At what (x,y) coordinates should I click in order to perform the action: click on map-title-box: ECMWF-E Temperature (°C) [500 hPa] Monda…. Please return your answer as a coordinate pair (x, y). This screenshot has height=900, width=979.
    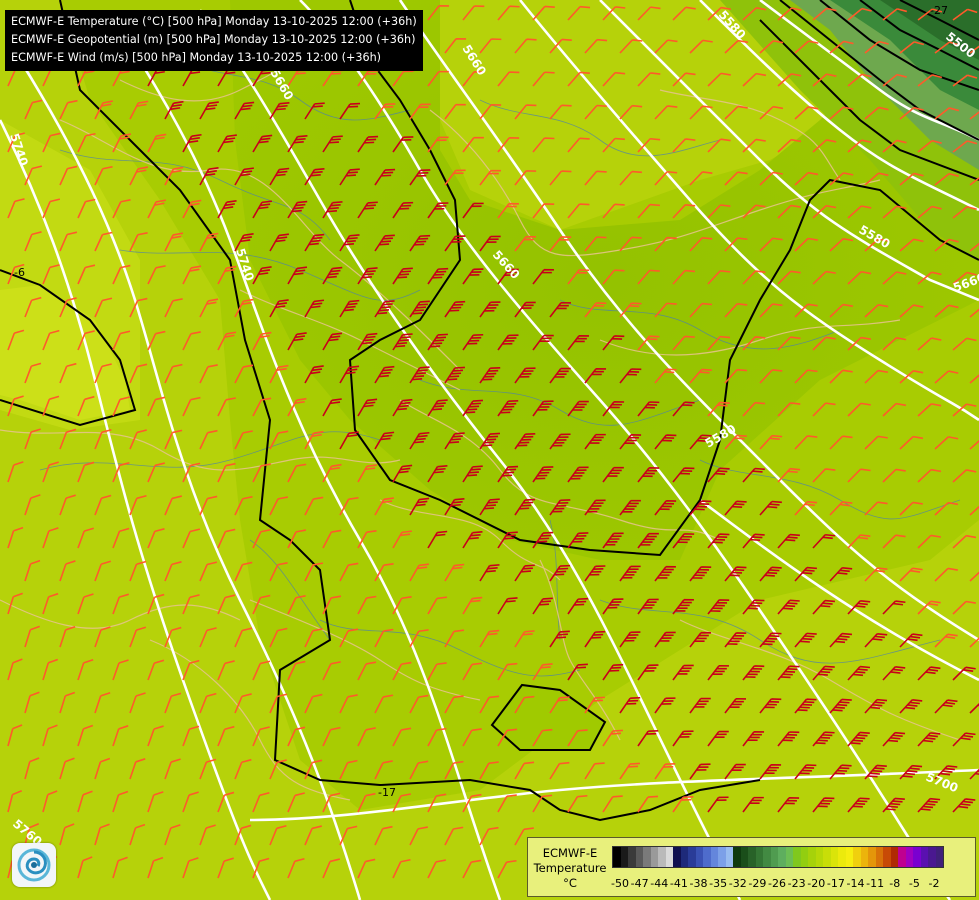
    Looking at the image, I should click on (214, 40).